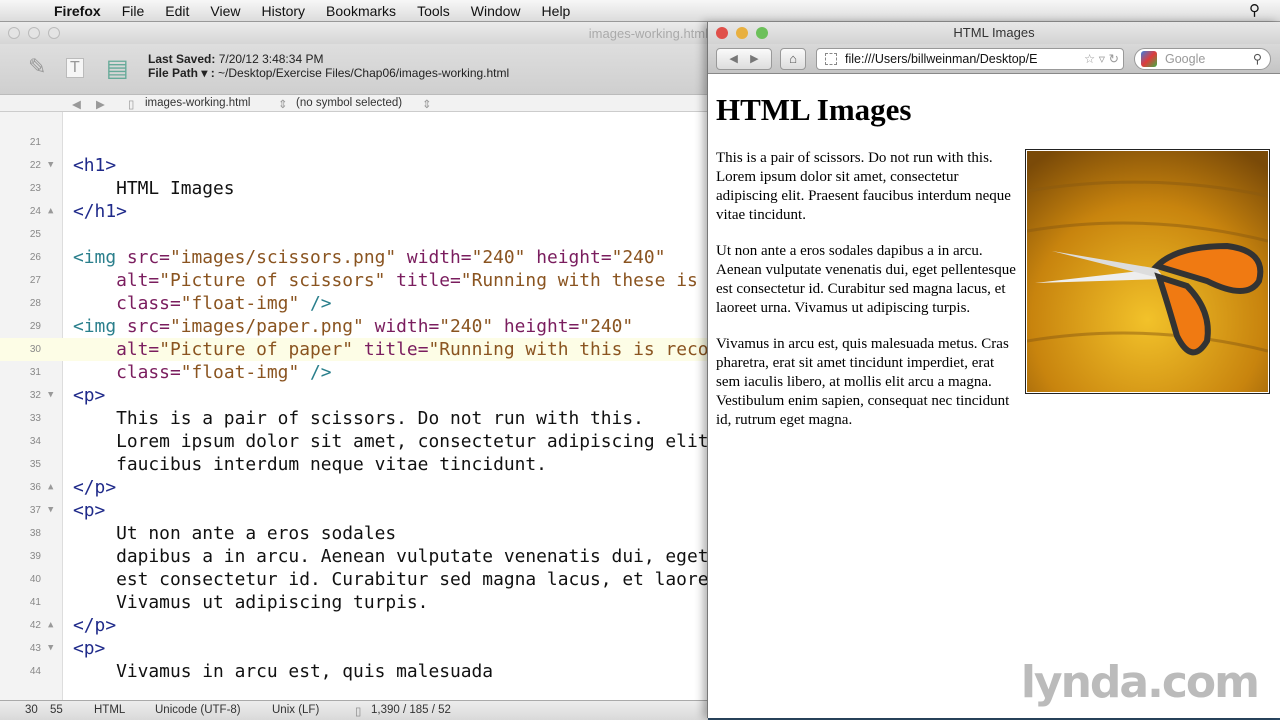 This screenshot has width=1280, height=720. What do you see at coordinates (354, 533) in the screenshot?
I see `code-line: 38 Ut non ante a eros sodales` at bounding box center [354, 533].